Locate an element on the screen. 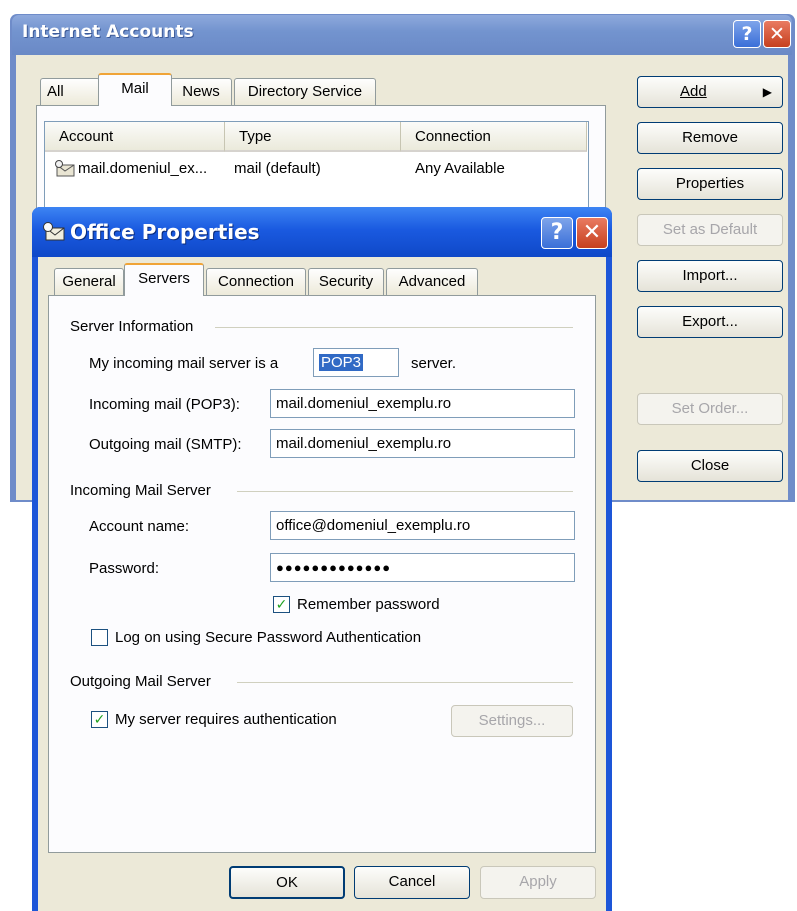 Image resolution: width=797 pixels, height=911 pixels. account-name-label: Account name: is located at coordinates (139, 526).